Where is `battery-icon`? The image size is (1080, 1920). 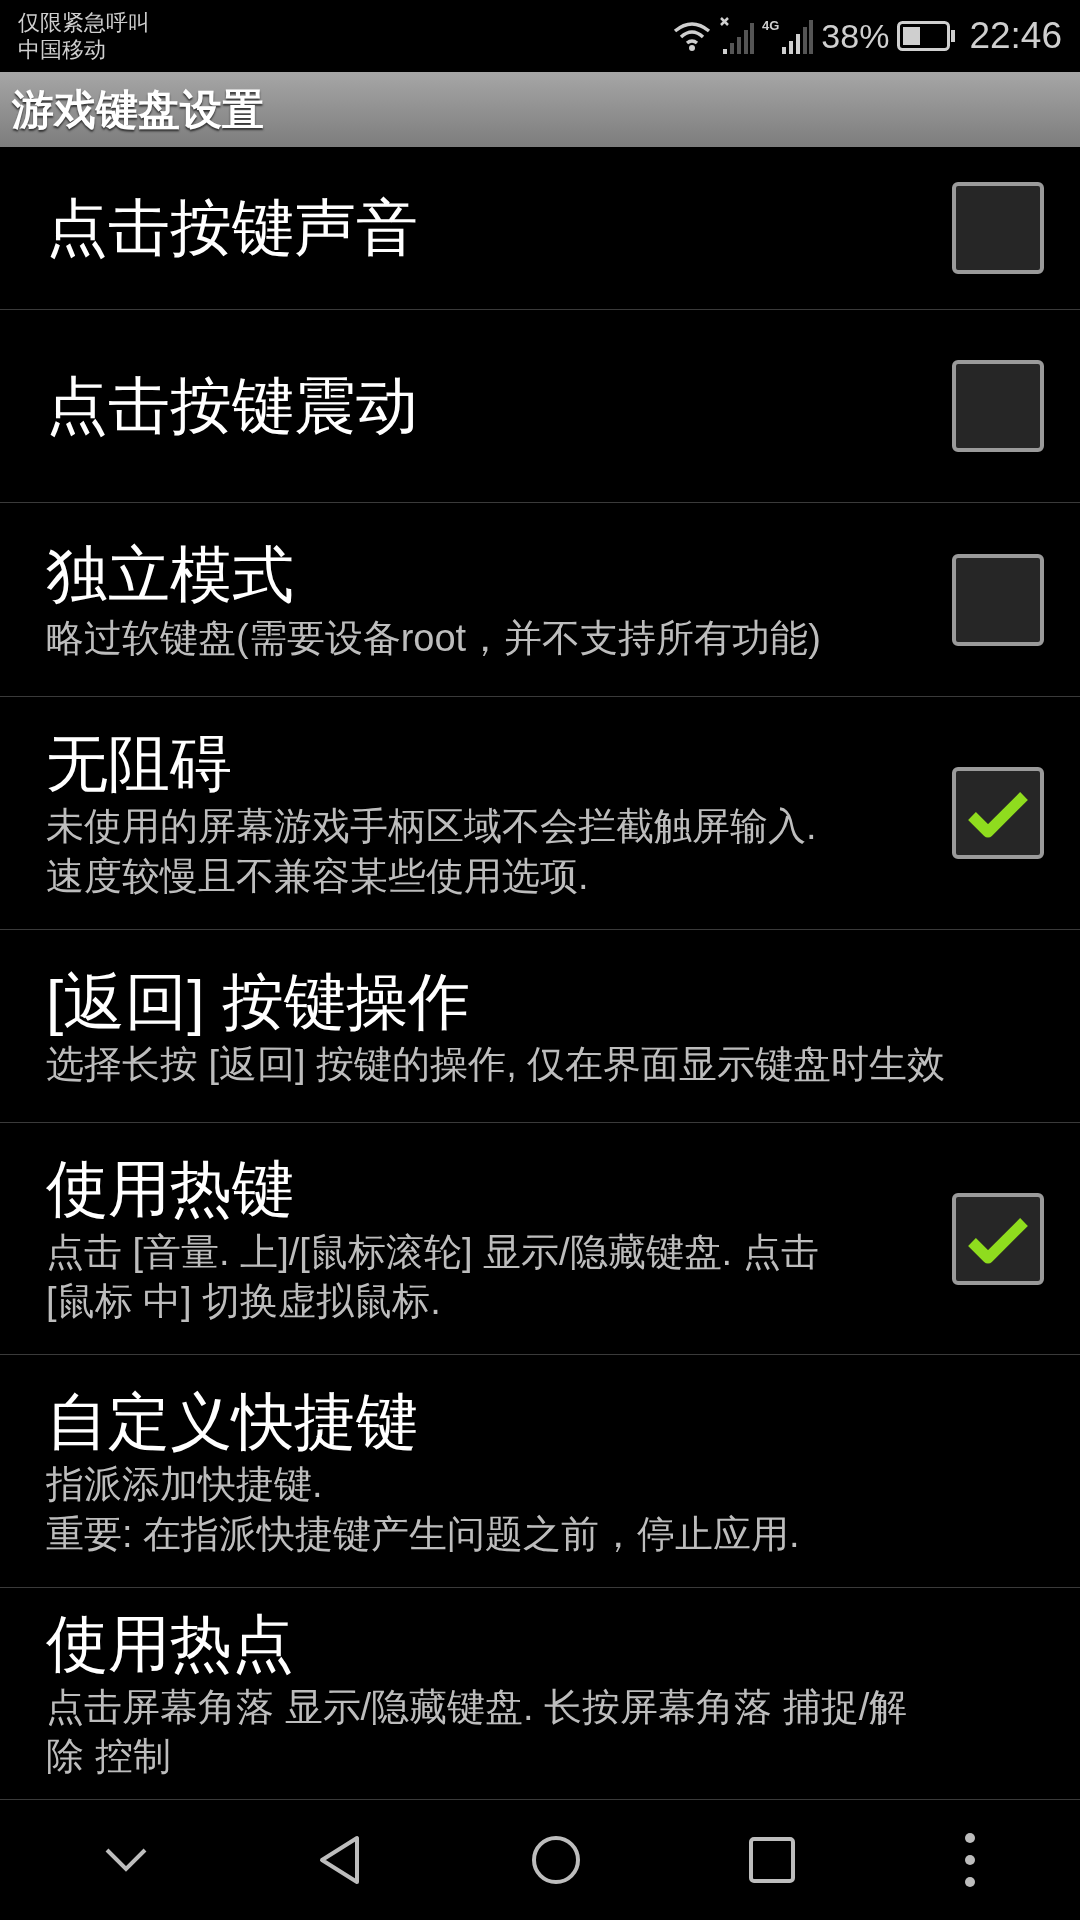
battery-icon is located at coordinates (926, 36).